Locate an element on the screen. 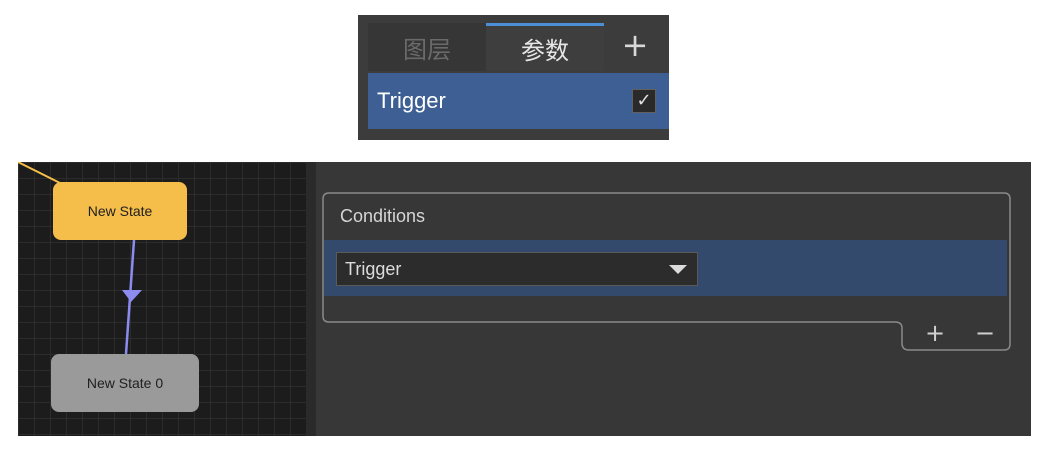  parameter-checkbox: ✓ is located at coordinates (644, 101).